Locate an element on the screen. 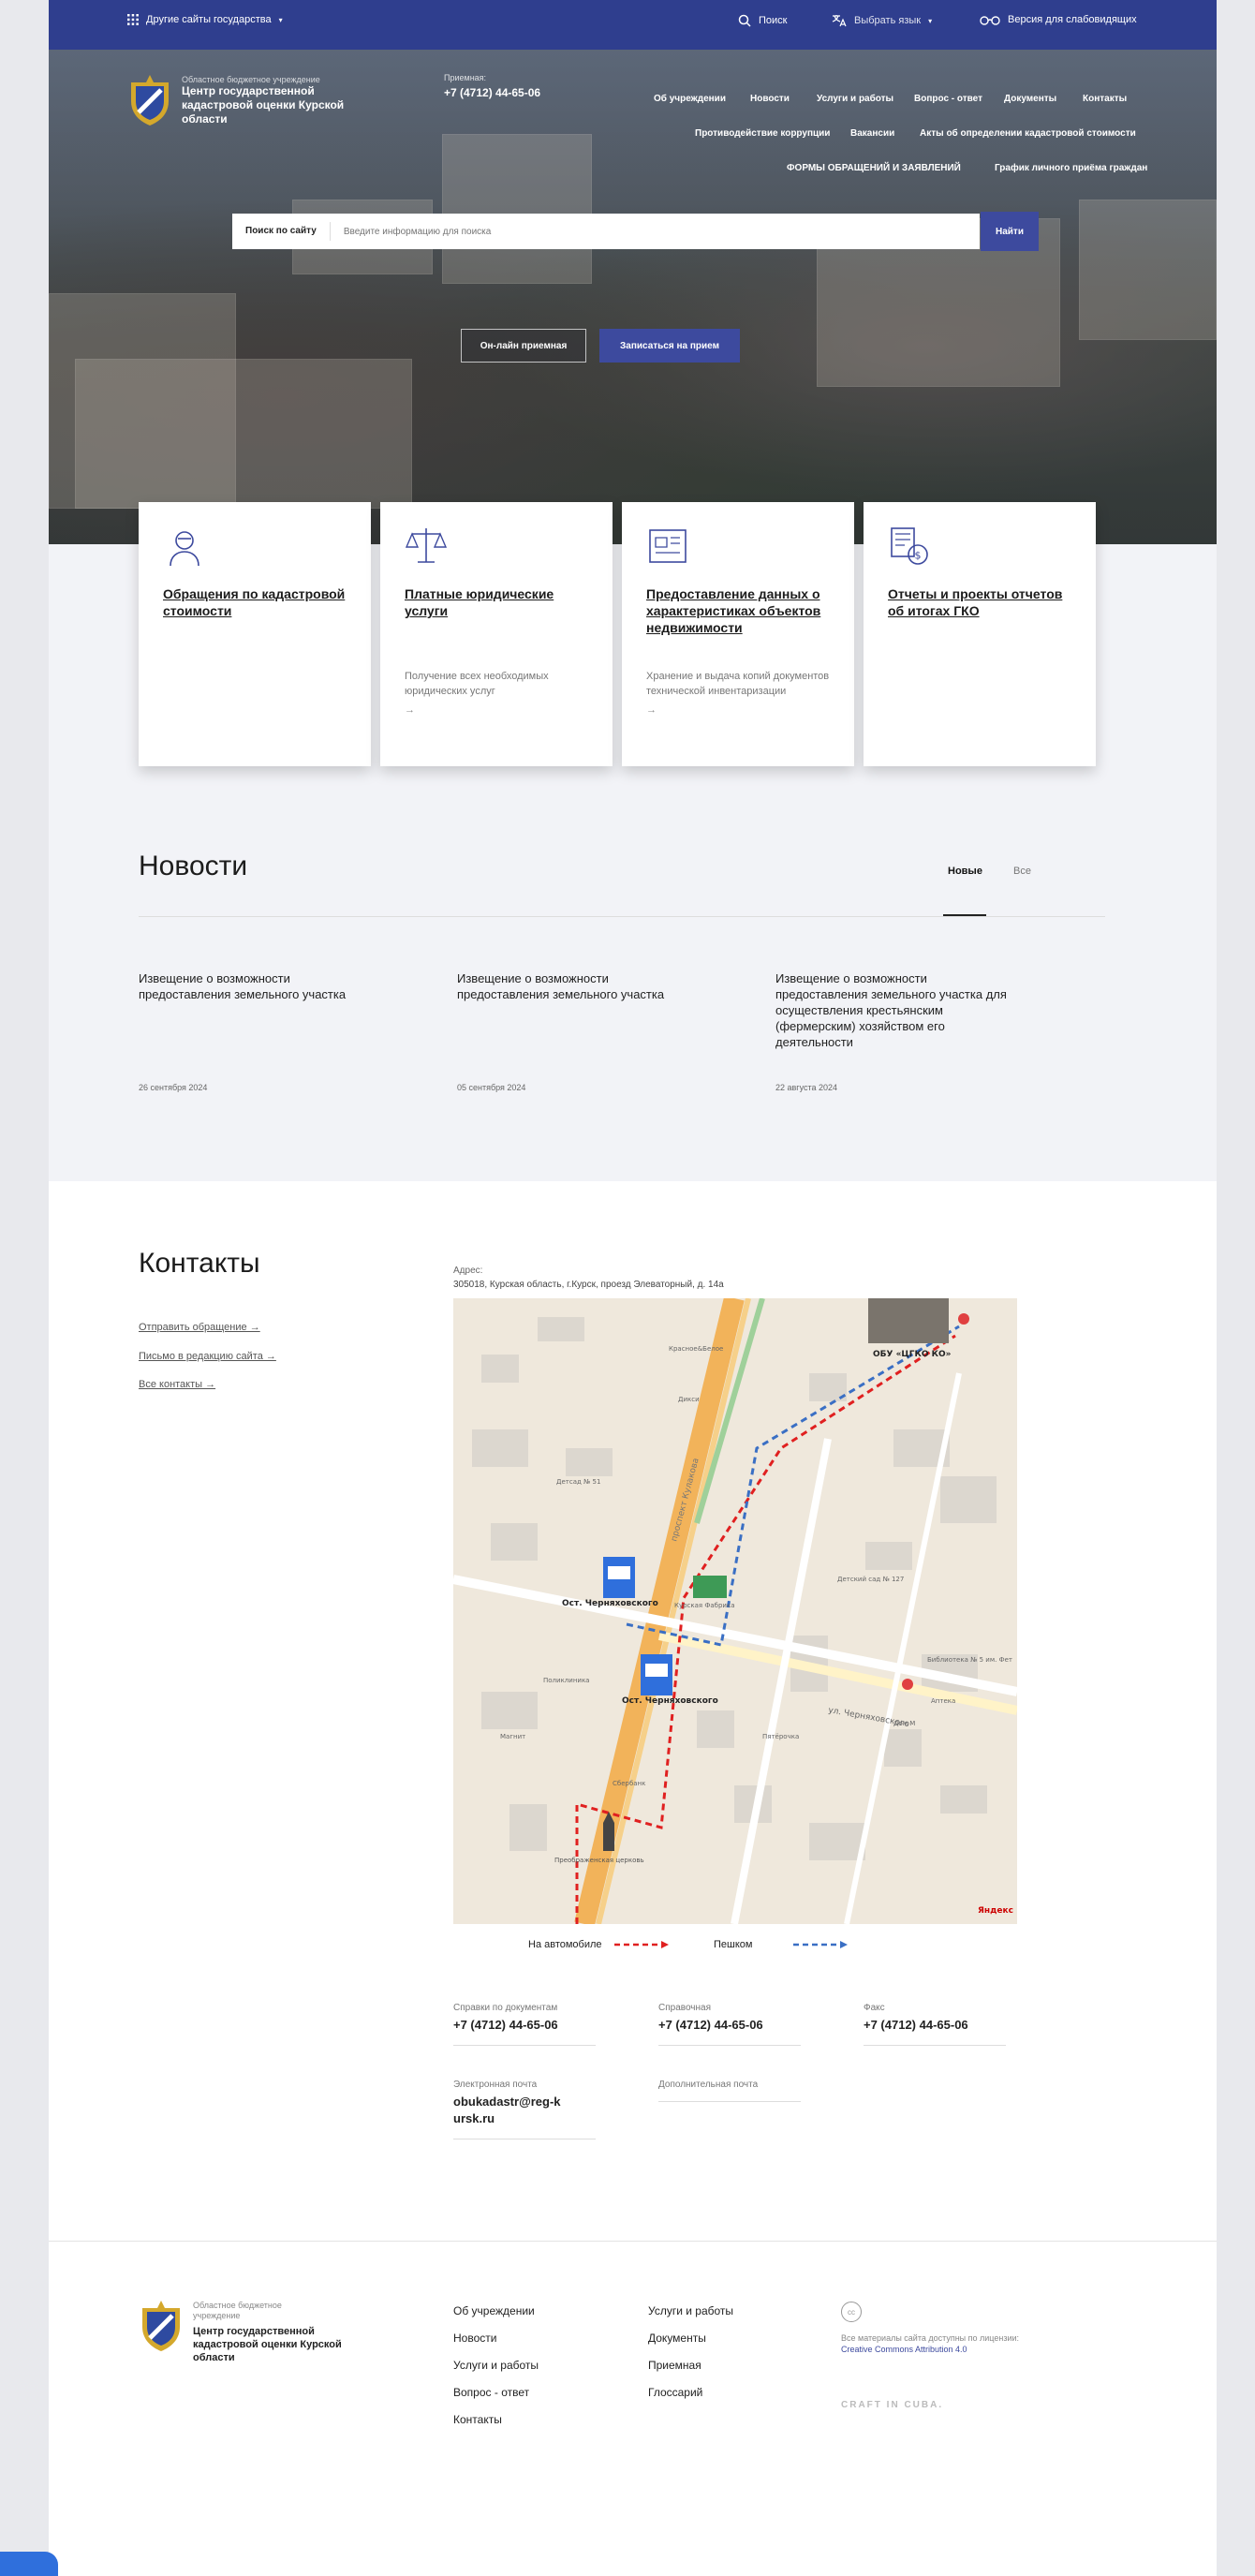 This screenshot has width=1255, height=2576. footer-link-reception: Приемная is located at coordinates (674, 2365).